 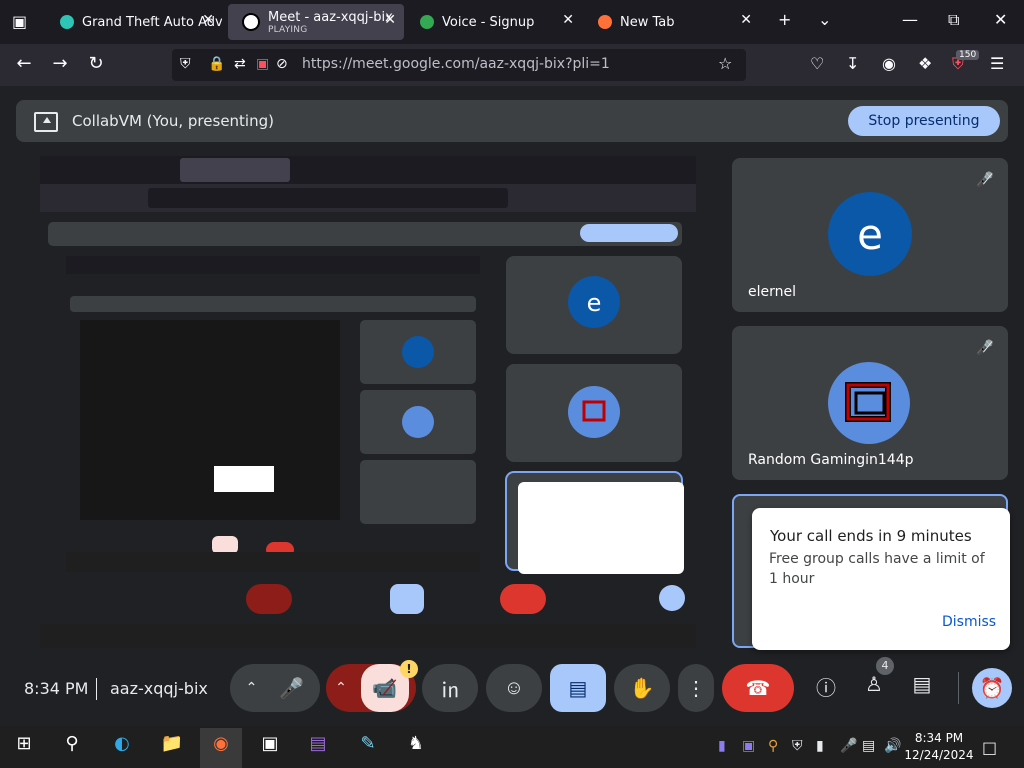 I want to click on present-now-icon: ▤, so click(x=578, y=688).